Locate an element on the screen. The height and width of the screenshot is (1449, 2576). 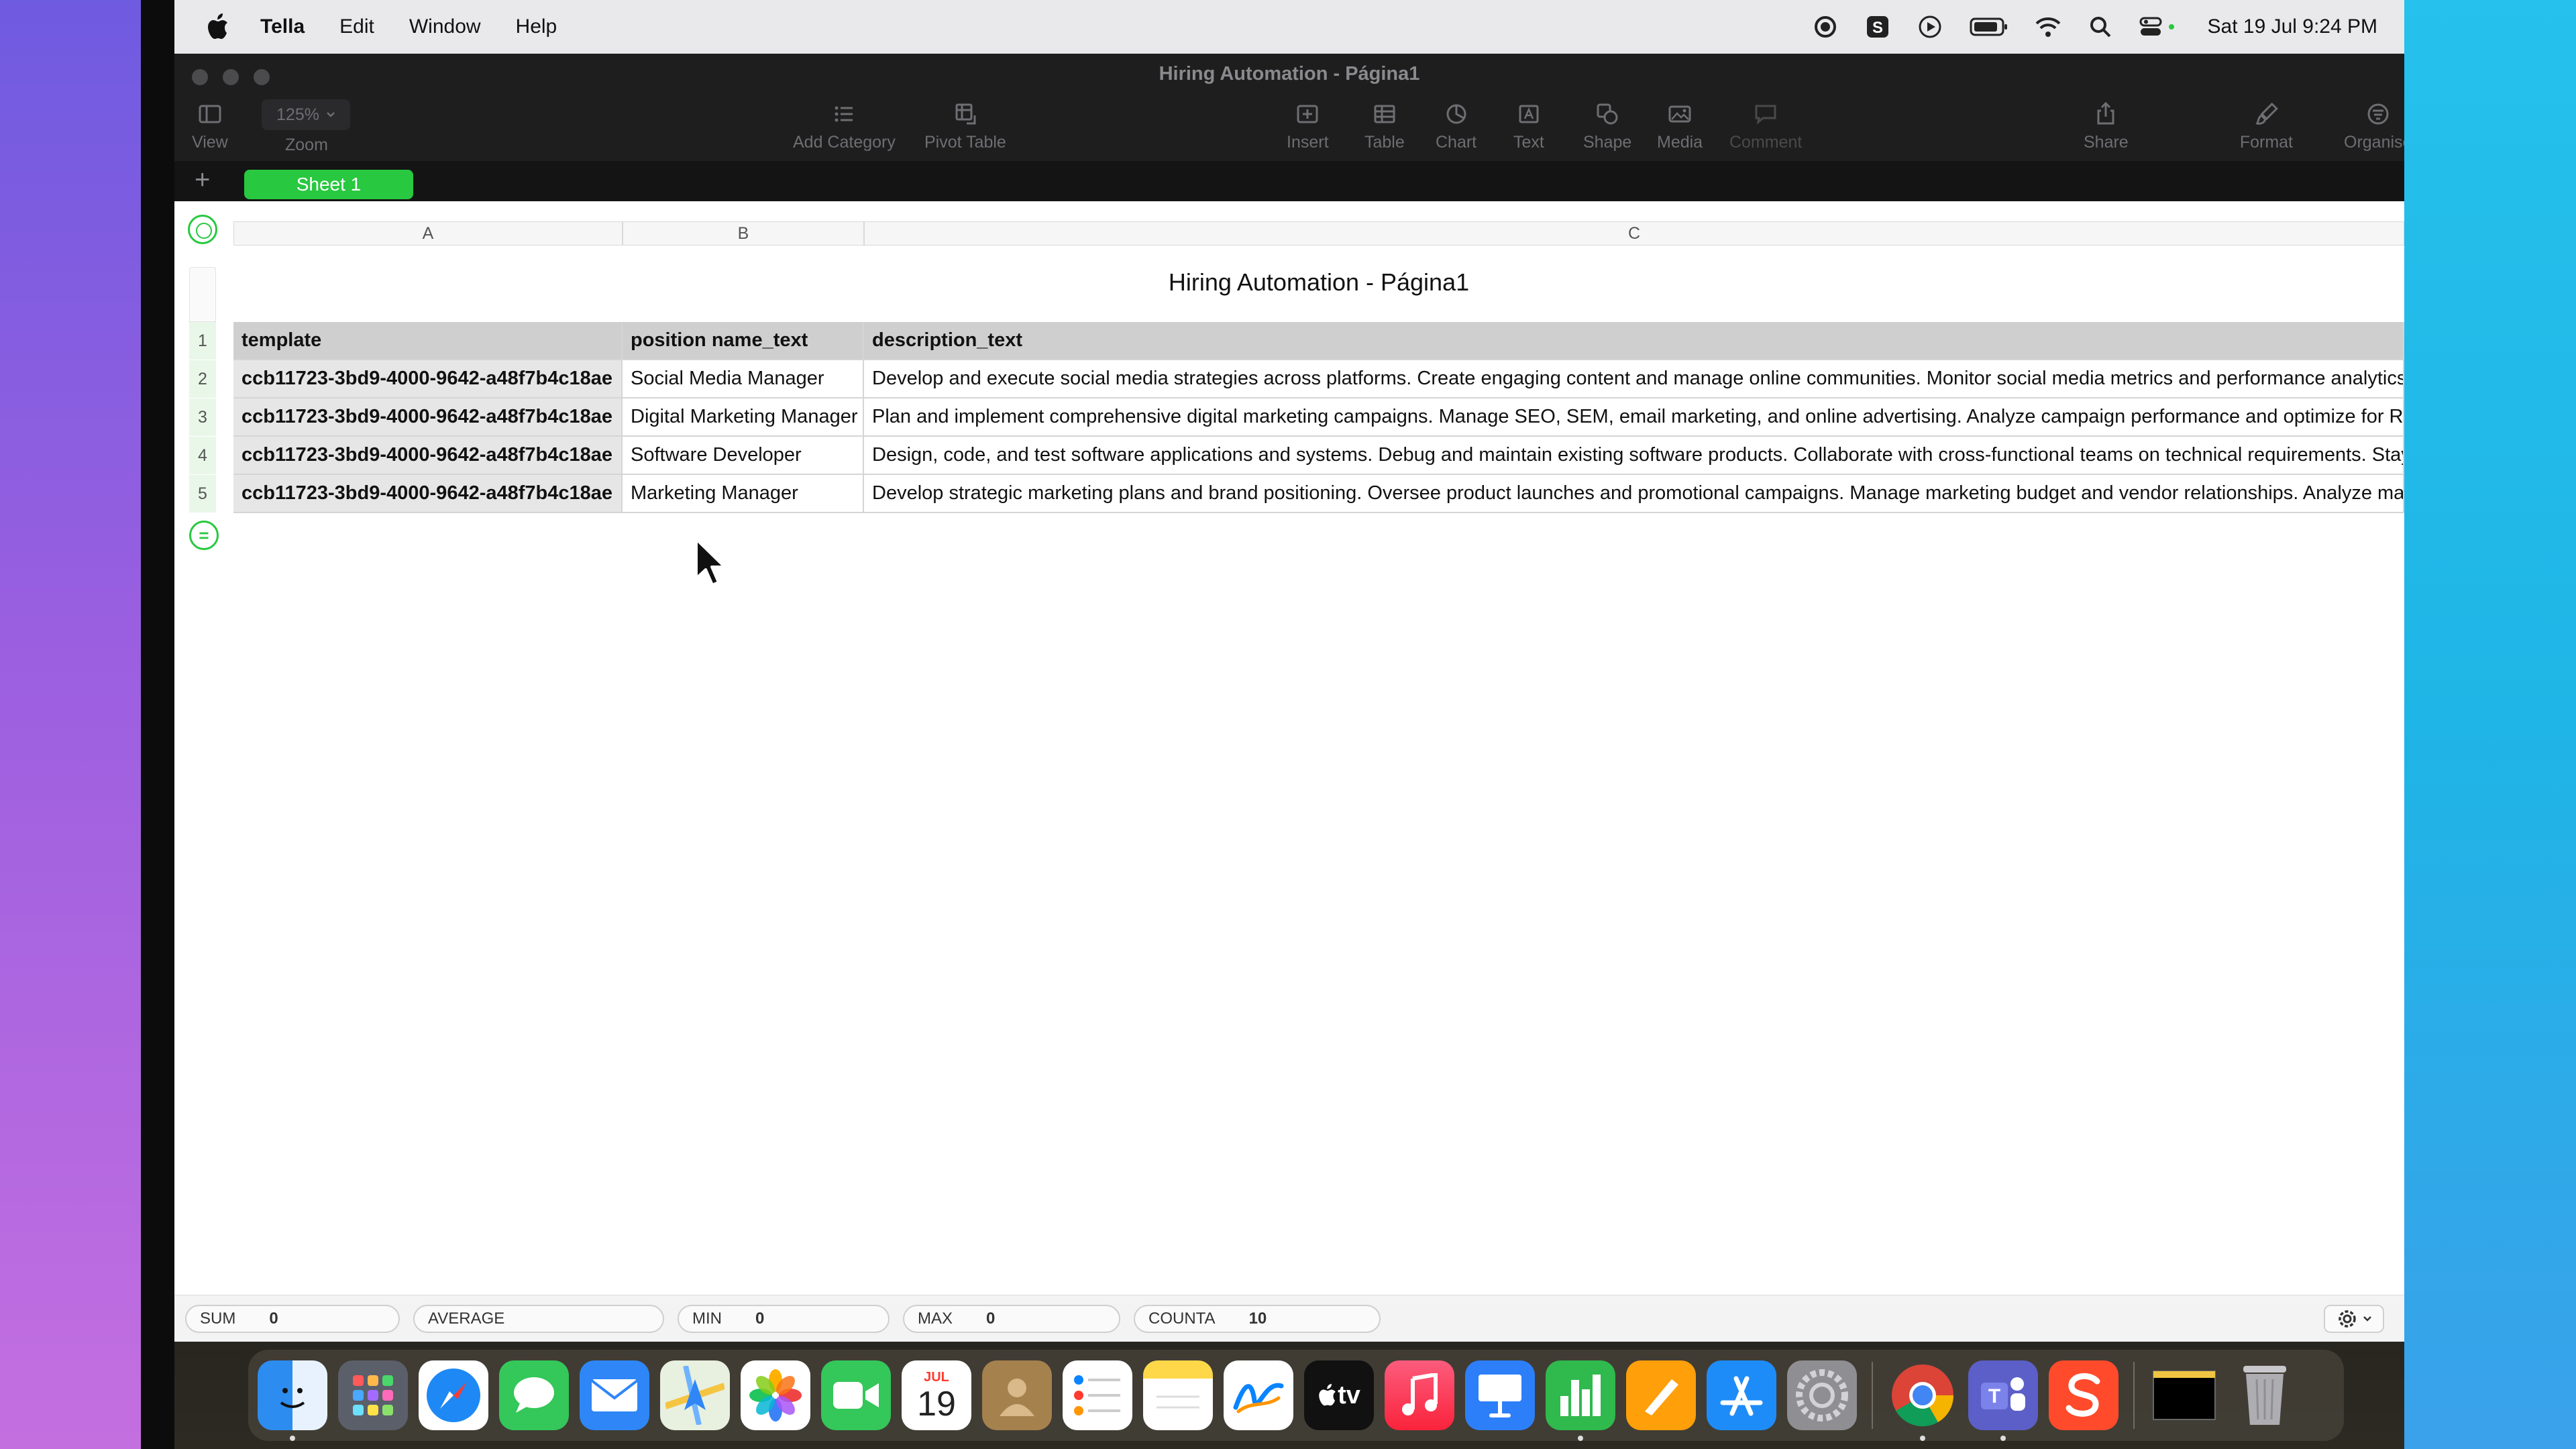
min-label: MIN is located at coordinates (707, 1318).